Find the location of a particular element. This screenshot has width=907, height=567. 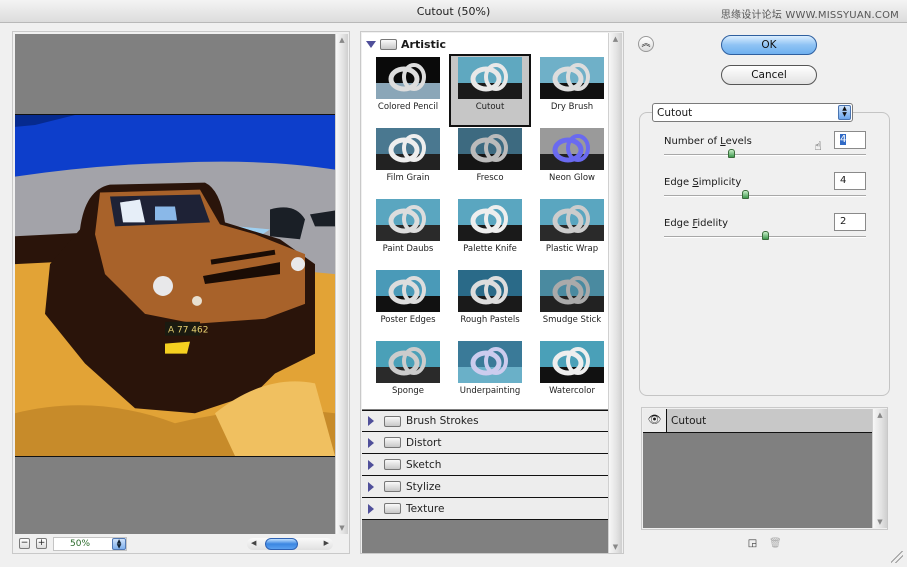

new-effect-layer-icon: ◲ is located at coordinates (752, 544).